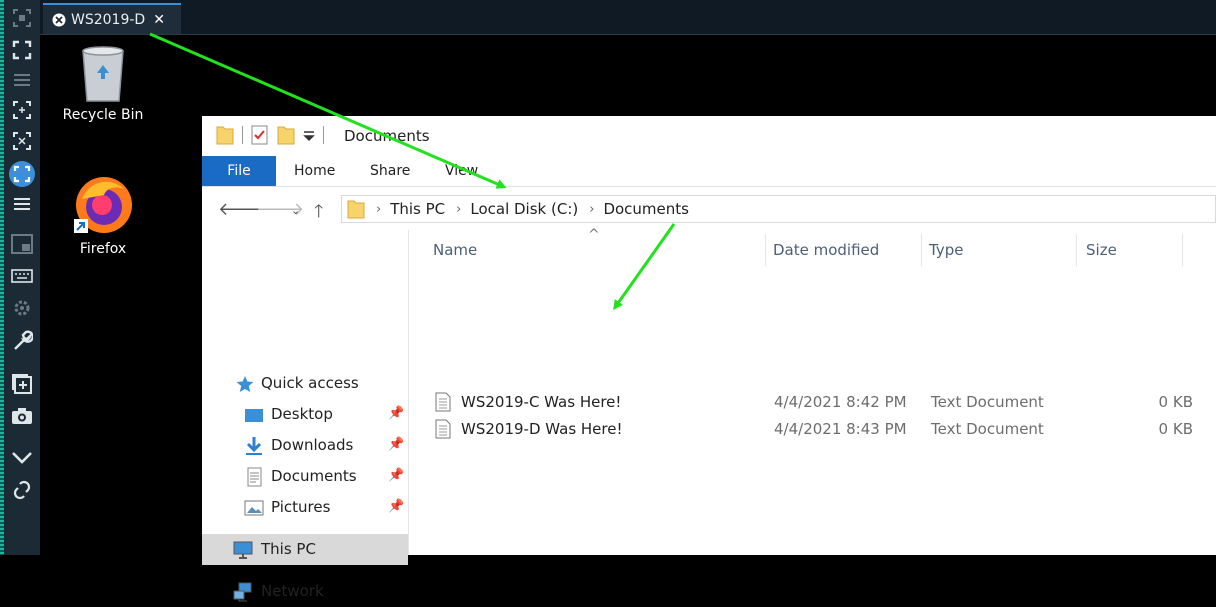  I want to click on firefox-icon, so click(103, 205).